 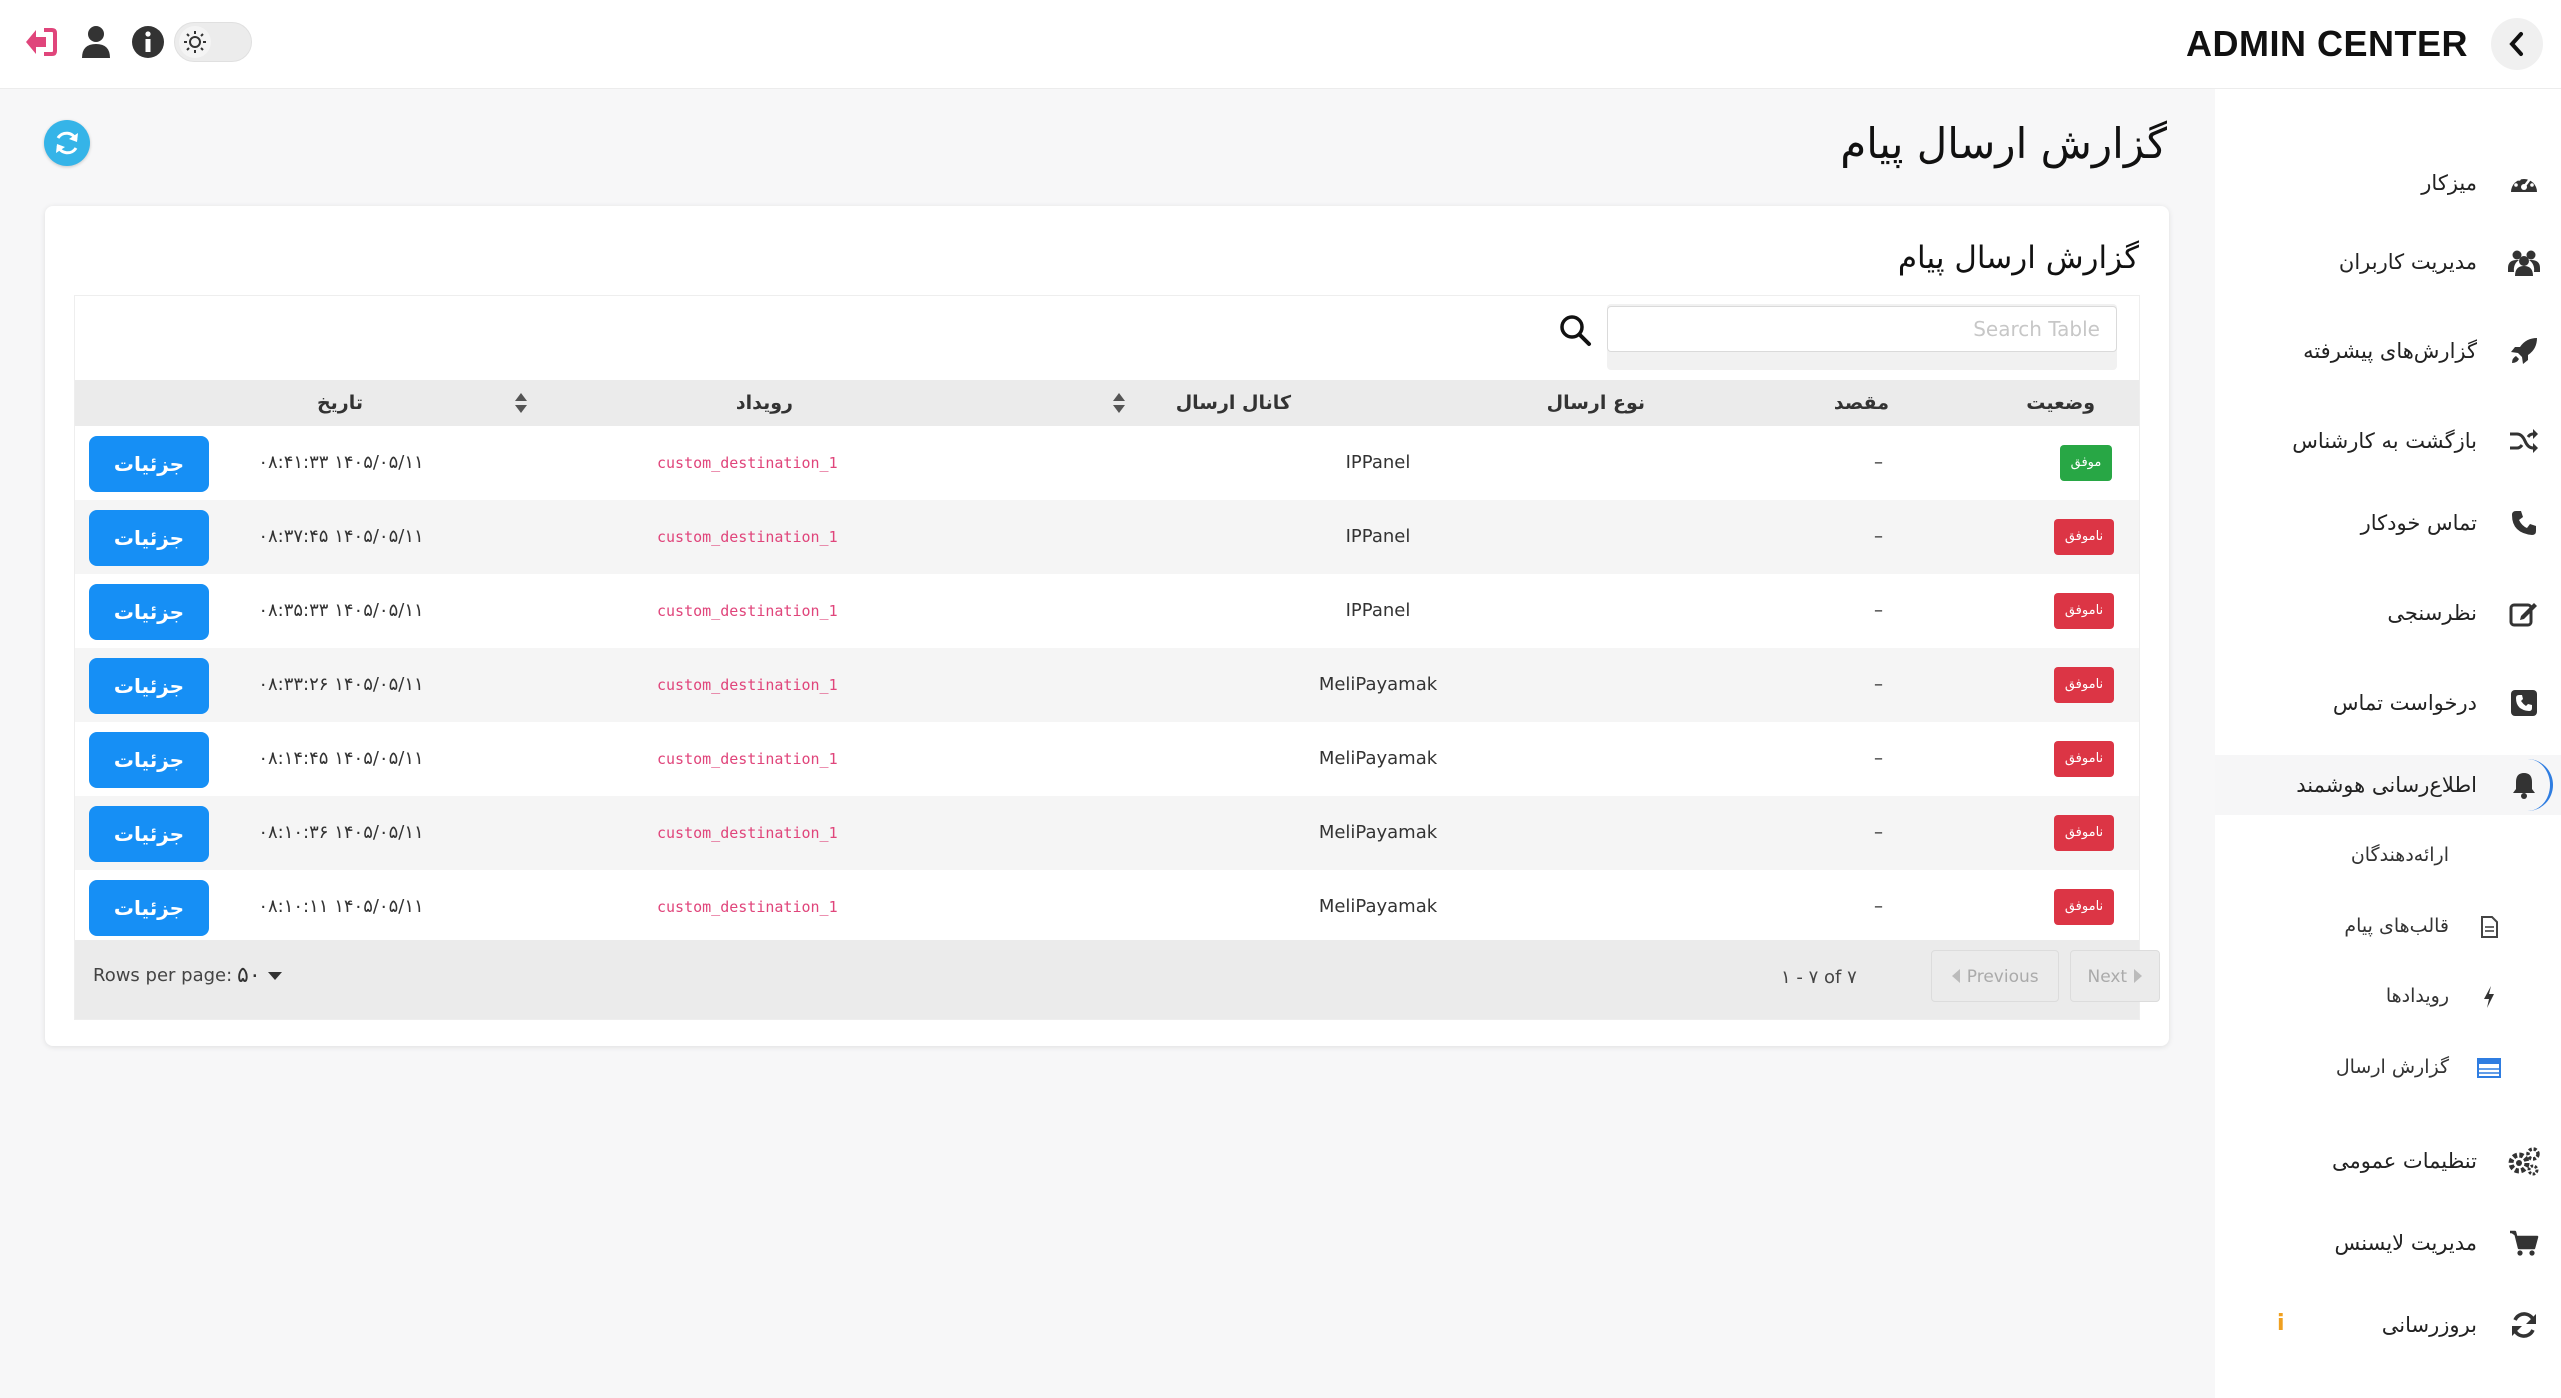 I want to click on logout-icon, so click(x=40, y=42).